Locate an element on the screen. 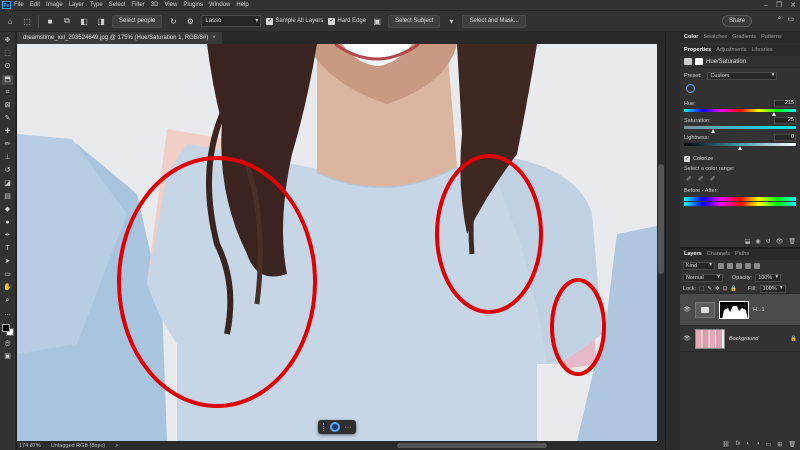 The height and width of the screenshot is (450, 800). object-selection-tool-icon: ⬚ is located at coordinates (27, 21).